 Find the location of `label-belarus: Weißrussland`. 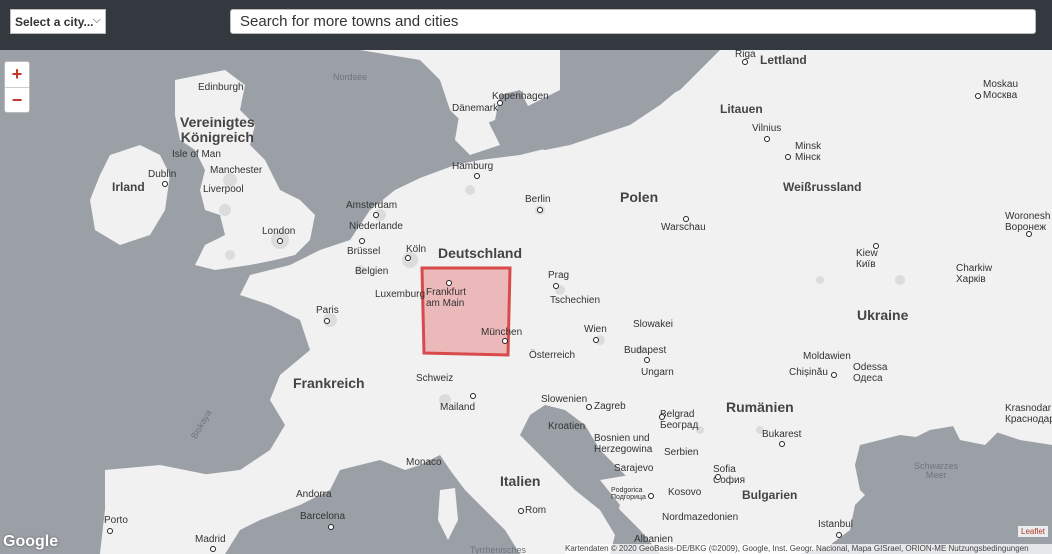

label-belarus: Weißrussland is located at coordinates (822, 187).